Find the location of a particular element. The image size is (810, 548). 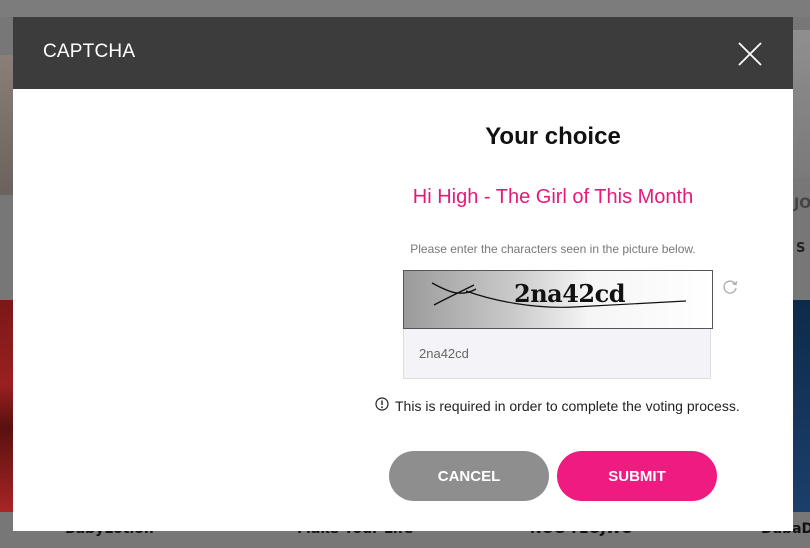

close-button is located at coordinates (750, 54).